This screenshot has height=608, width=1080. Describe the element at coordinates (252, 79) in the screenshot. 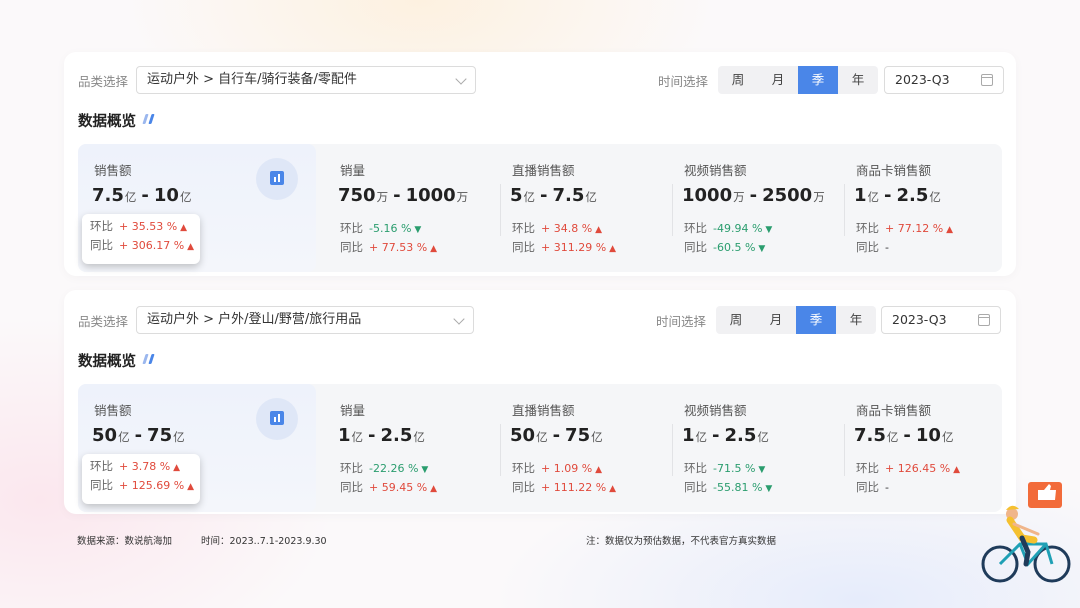

I see `category-value: 运动户外 > 自行车/骑行装备/零配件` at that location.